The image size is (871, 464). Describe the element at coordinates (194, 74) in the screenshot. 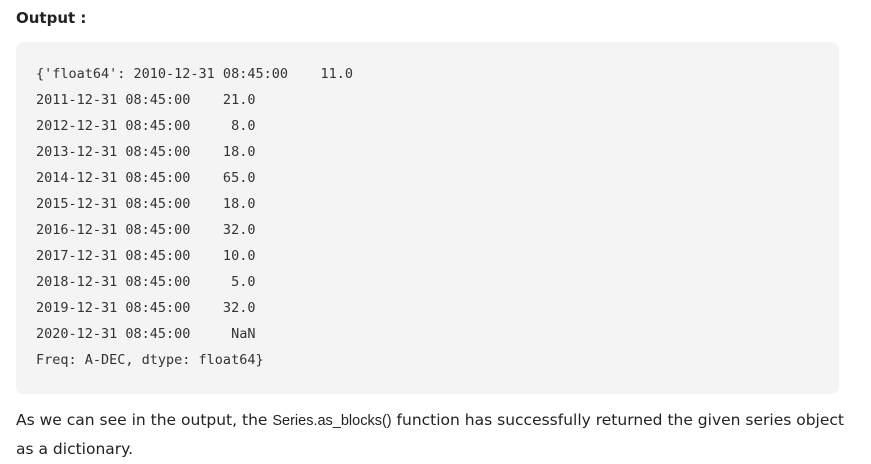

I see `code-line: {'float64': 2010-12-31 08:45:00 11.0` at that location.